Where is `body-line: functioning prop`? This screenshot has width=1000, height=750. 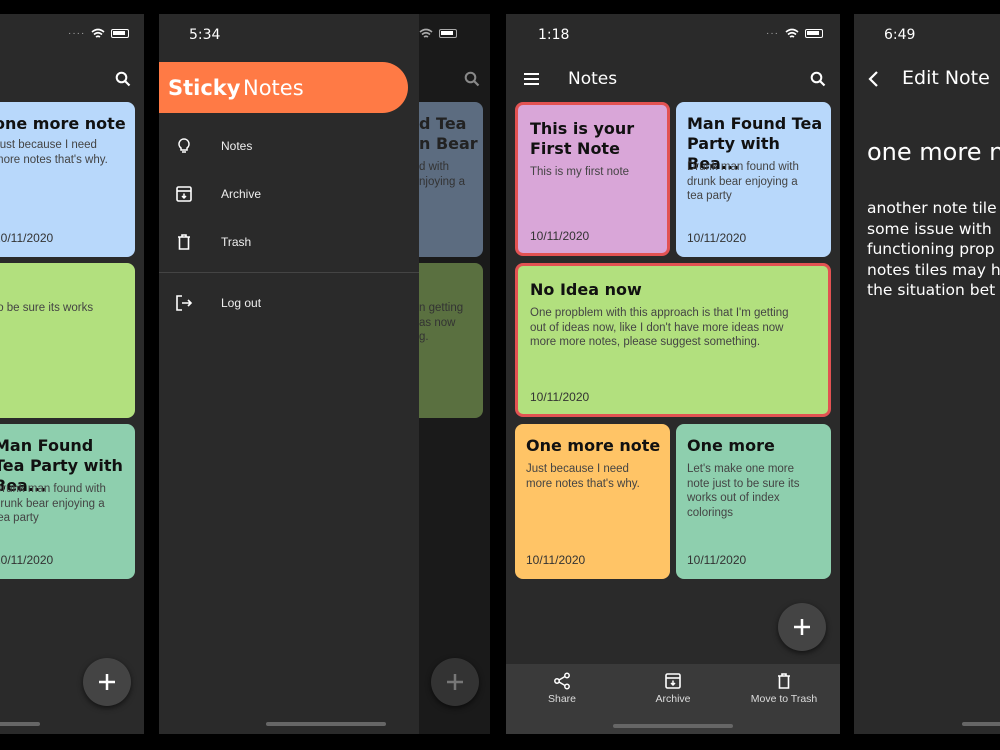
body-line: functioning prop is located at coordinates (931, 249).